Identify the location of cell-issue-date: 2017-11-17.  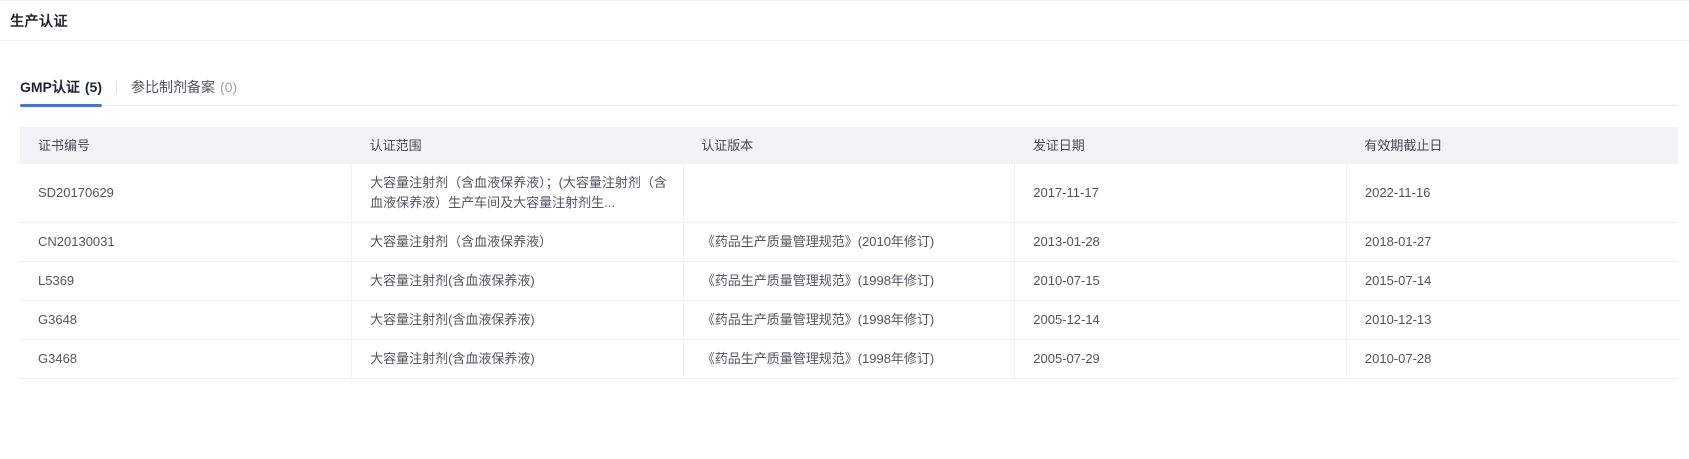
(1180, 193).